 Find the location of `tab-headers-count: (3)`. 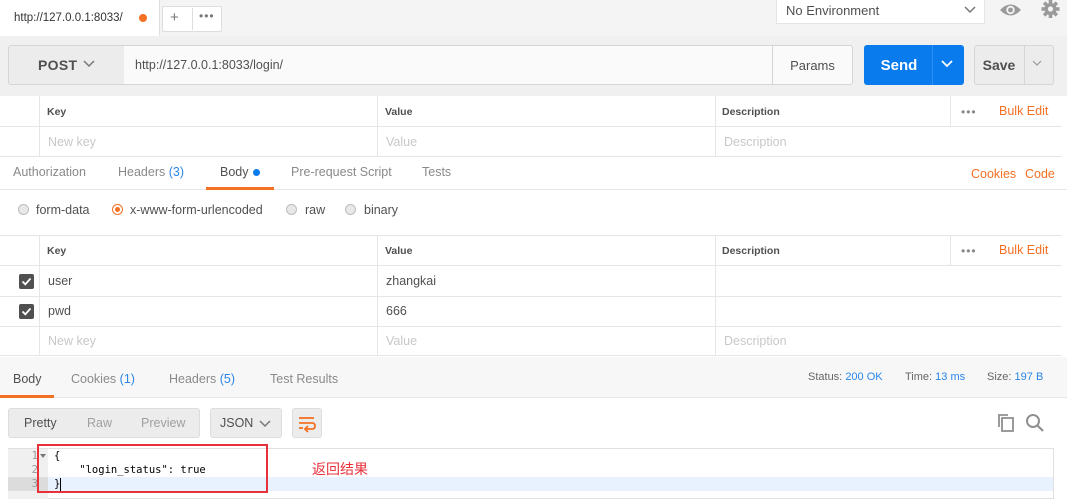

tab-headers-count: (3) is located at coordinates (176, 172).